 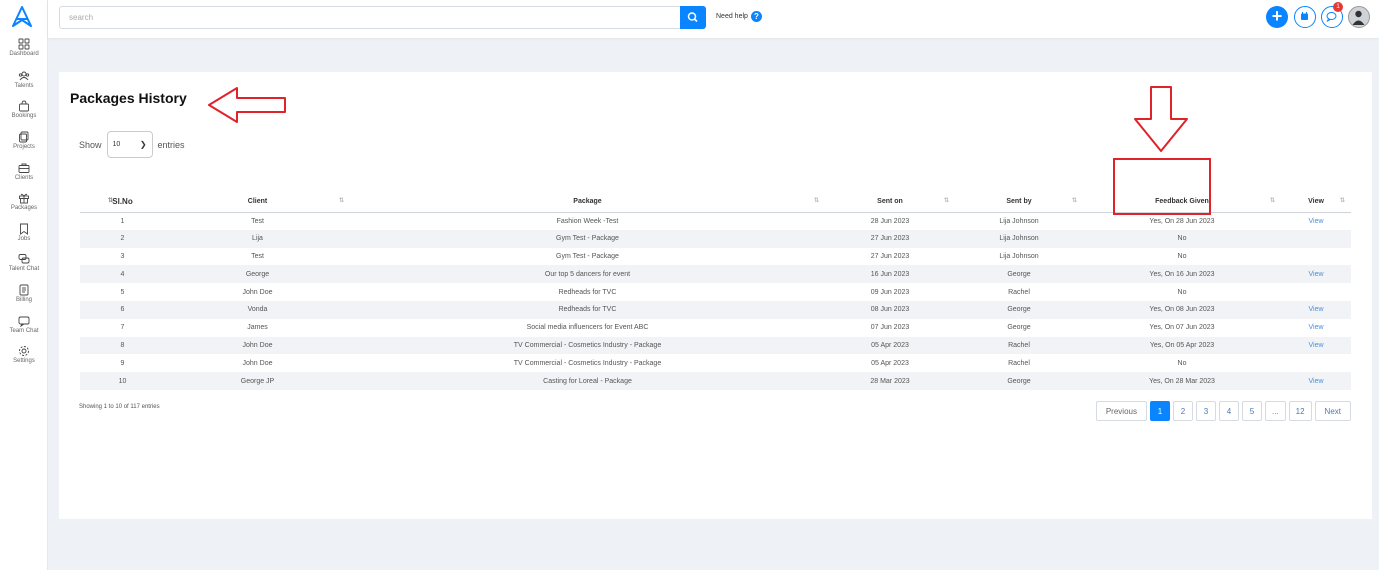 I want to click on sidebar-item-settings: Settings, so click(x=24, y=354).